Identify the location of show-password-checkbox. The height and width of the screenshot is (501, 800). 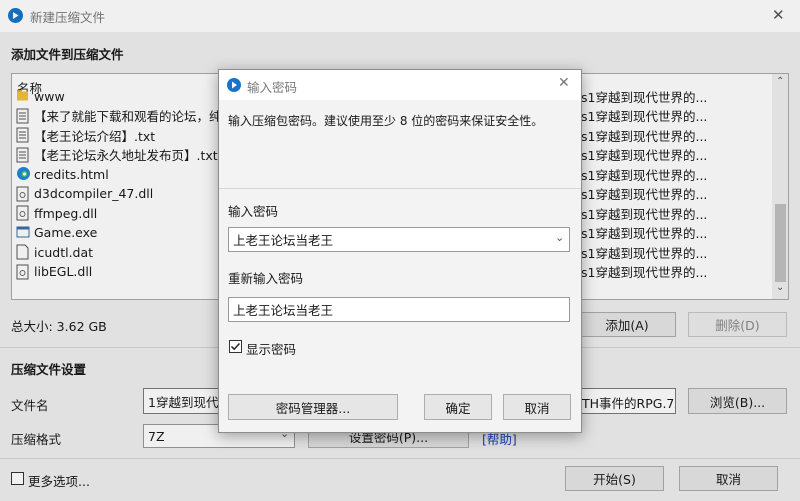
(235, 346).